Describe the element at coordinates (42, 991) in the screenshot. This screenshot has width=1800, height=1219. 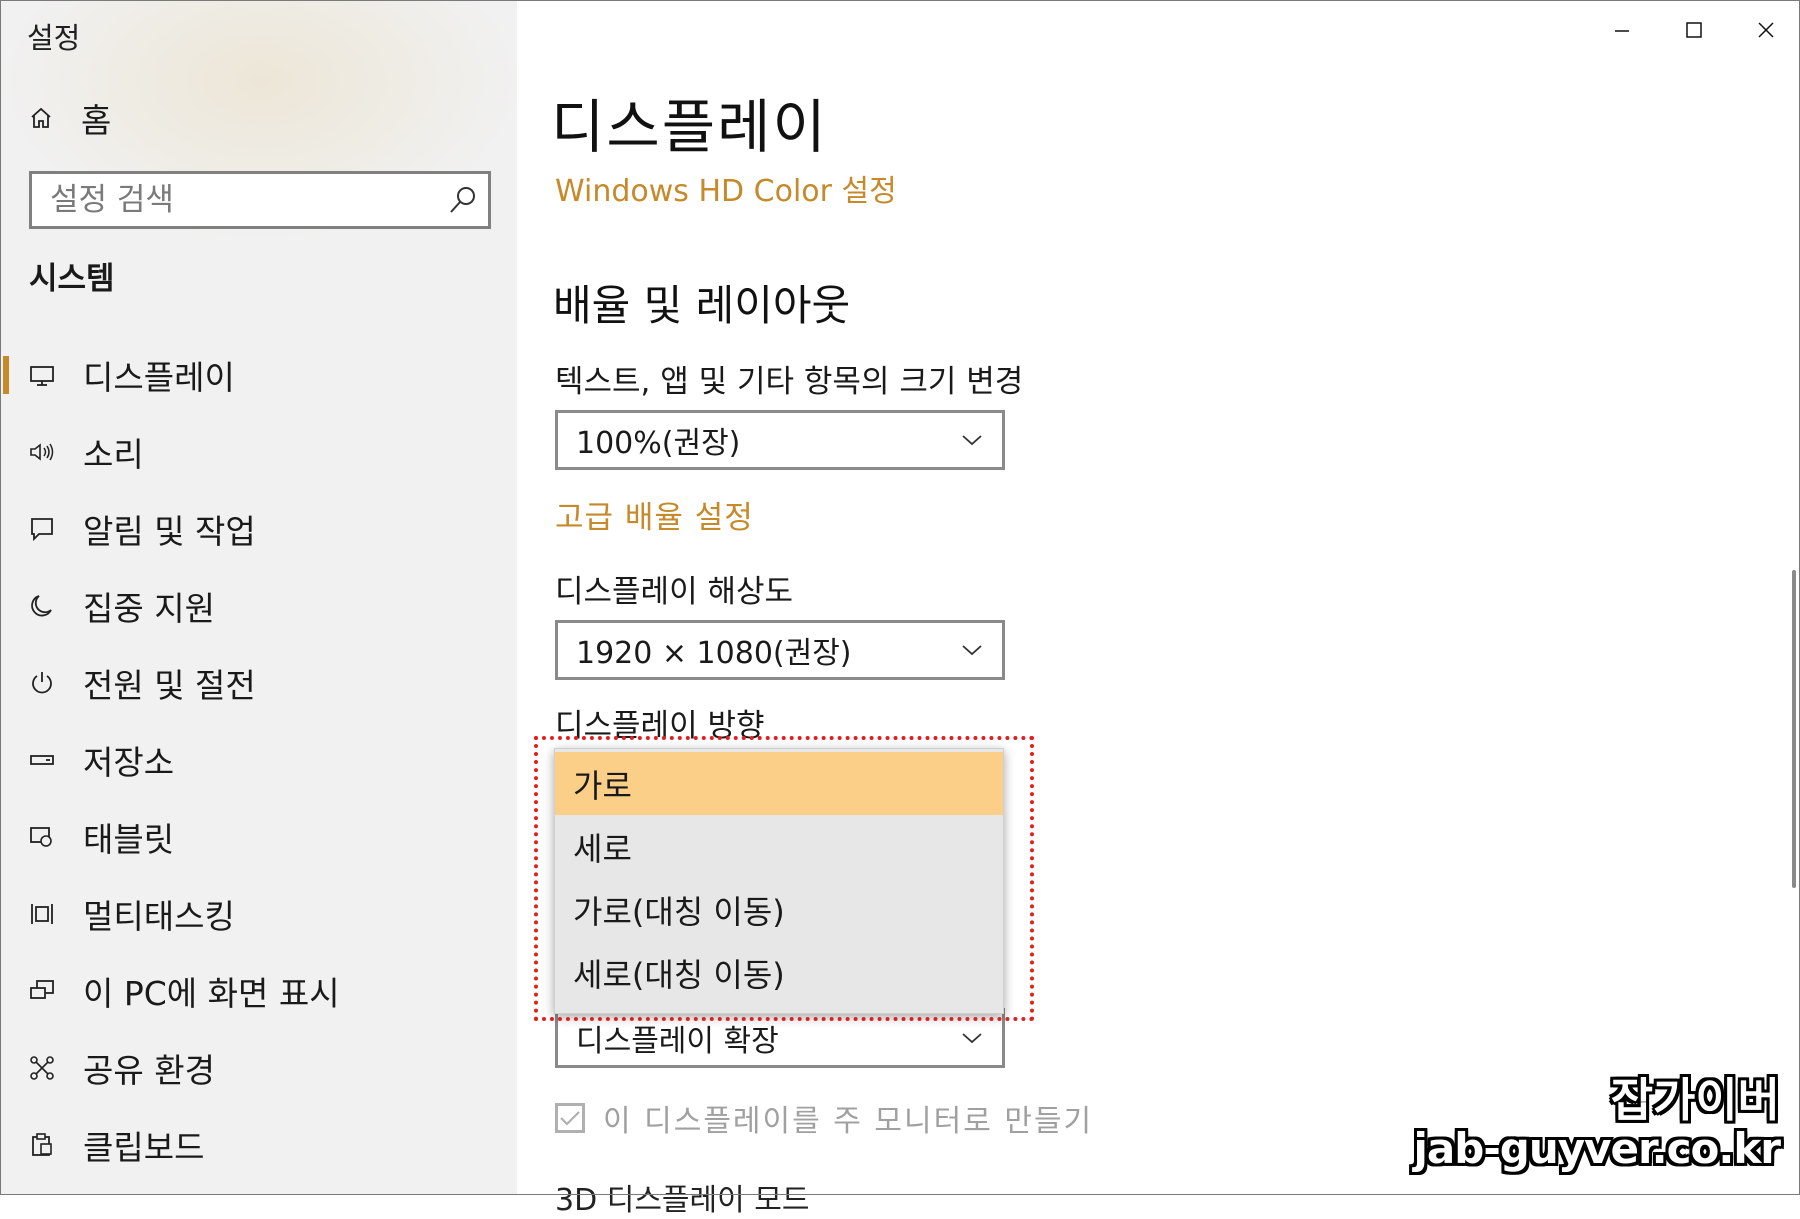
I see `project-icon` at that location.